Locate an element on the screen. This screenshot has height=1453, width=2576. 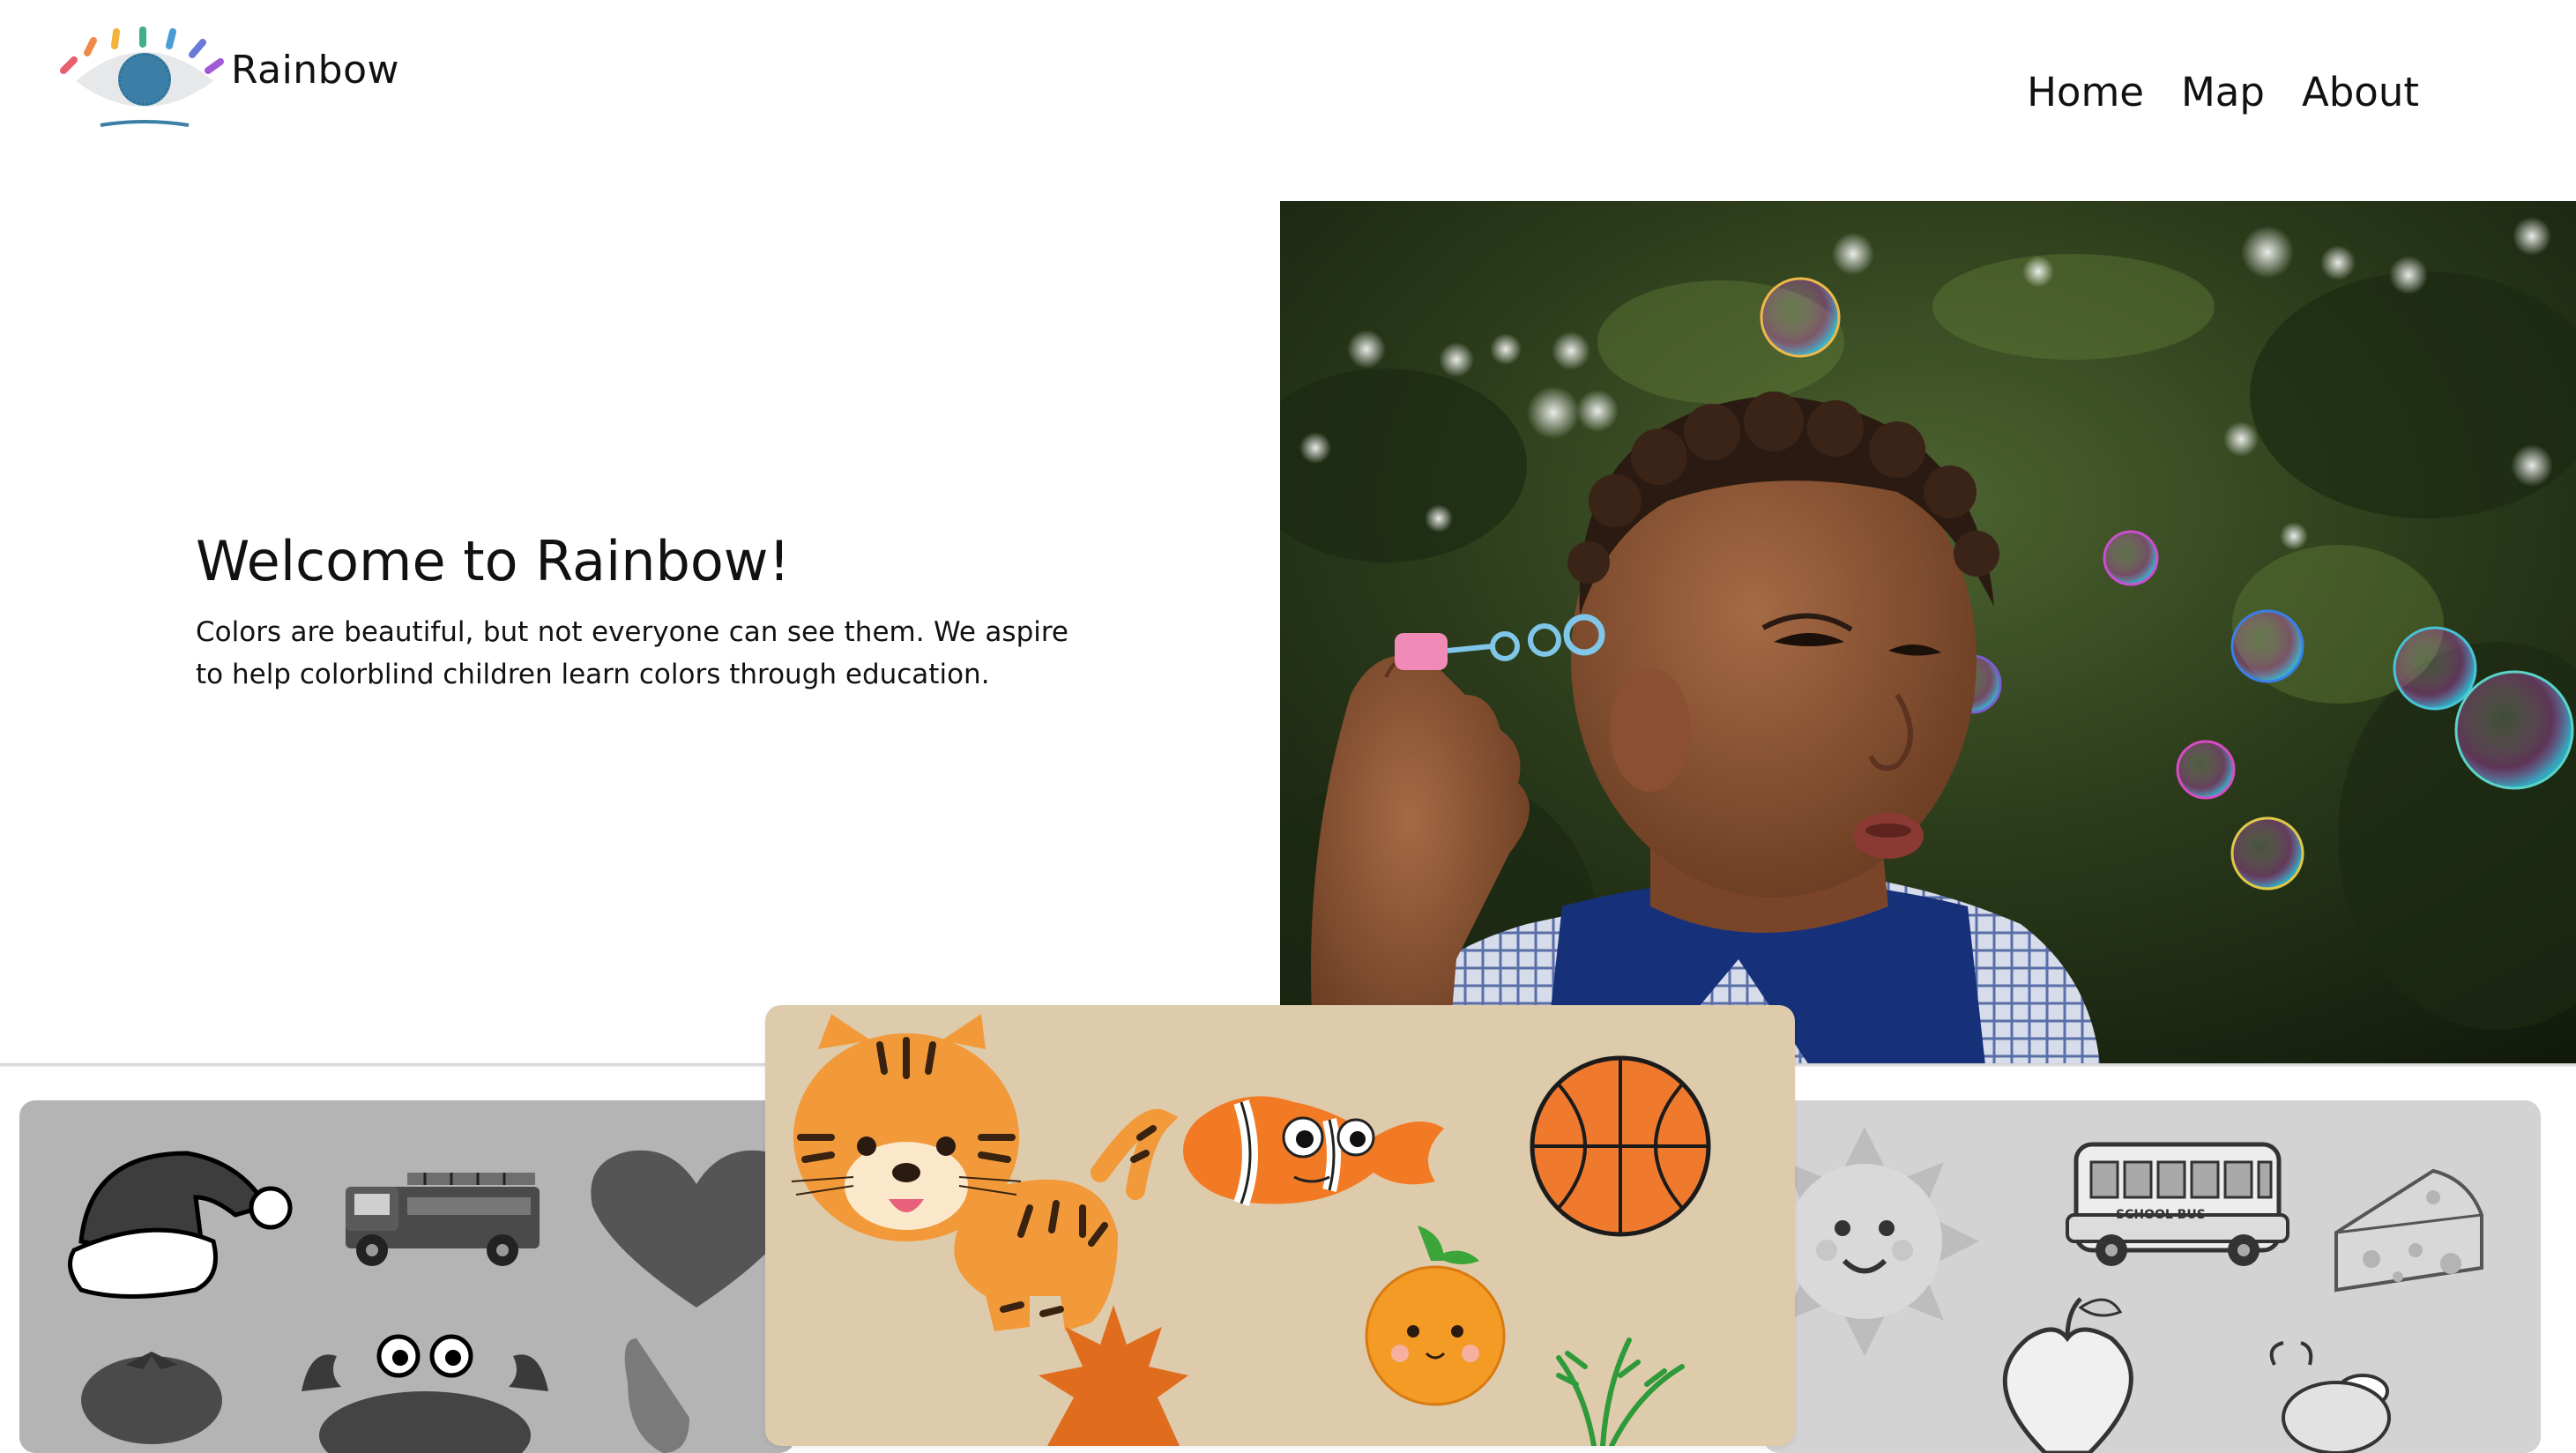
orange-fruit-icon is located at coordinates (1435, 1316).